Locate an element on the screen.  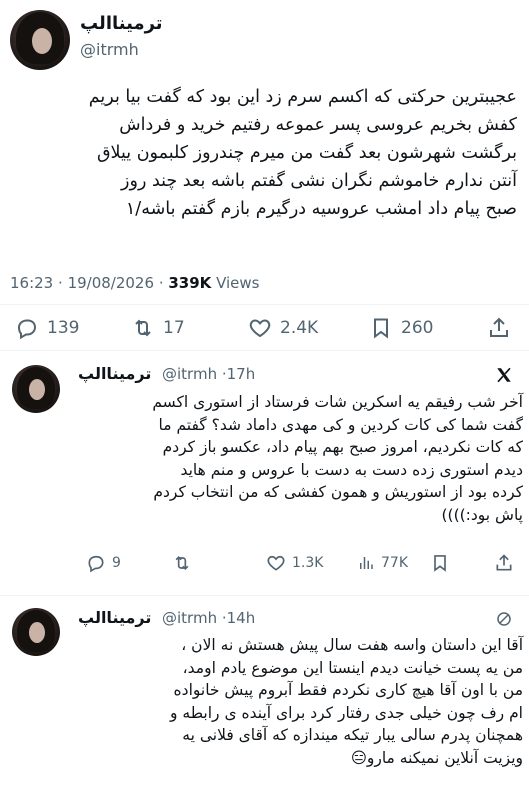
bookmark-count: 260 is located at coordinates (417, 328).